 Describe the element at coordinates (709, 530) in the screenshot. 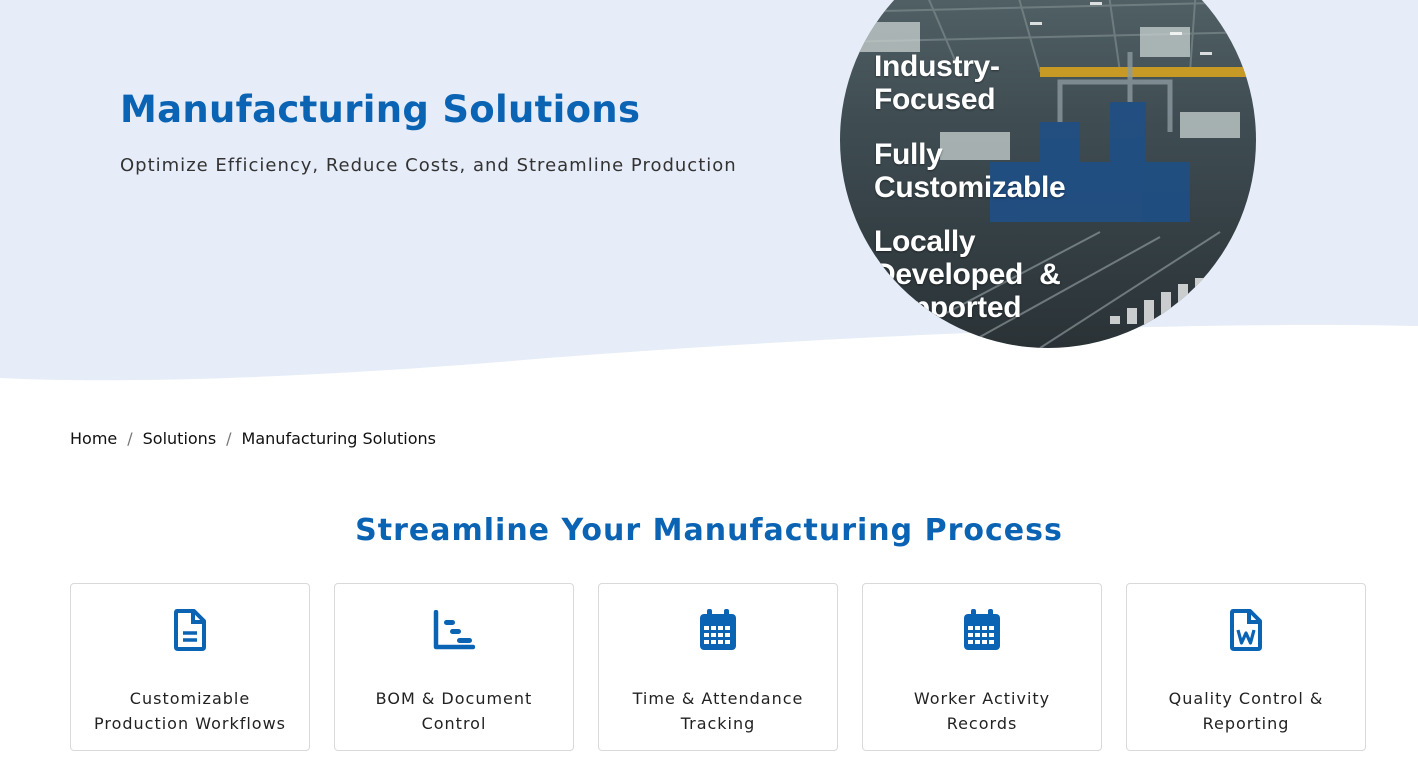

I see `section-title: Streamline Your Manufacturing Process` at that location.